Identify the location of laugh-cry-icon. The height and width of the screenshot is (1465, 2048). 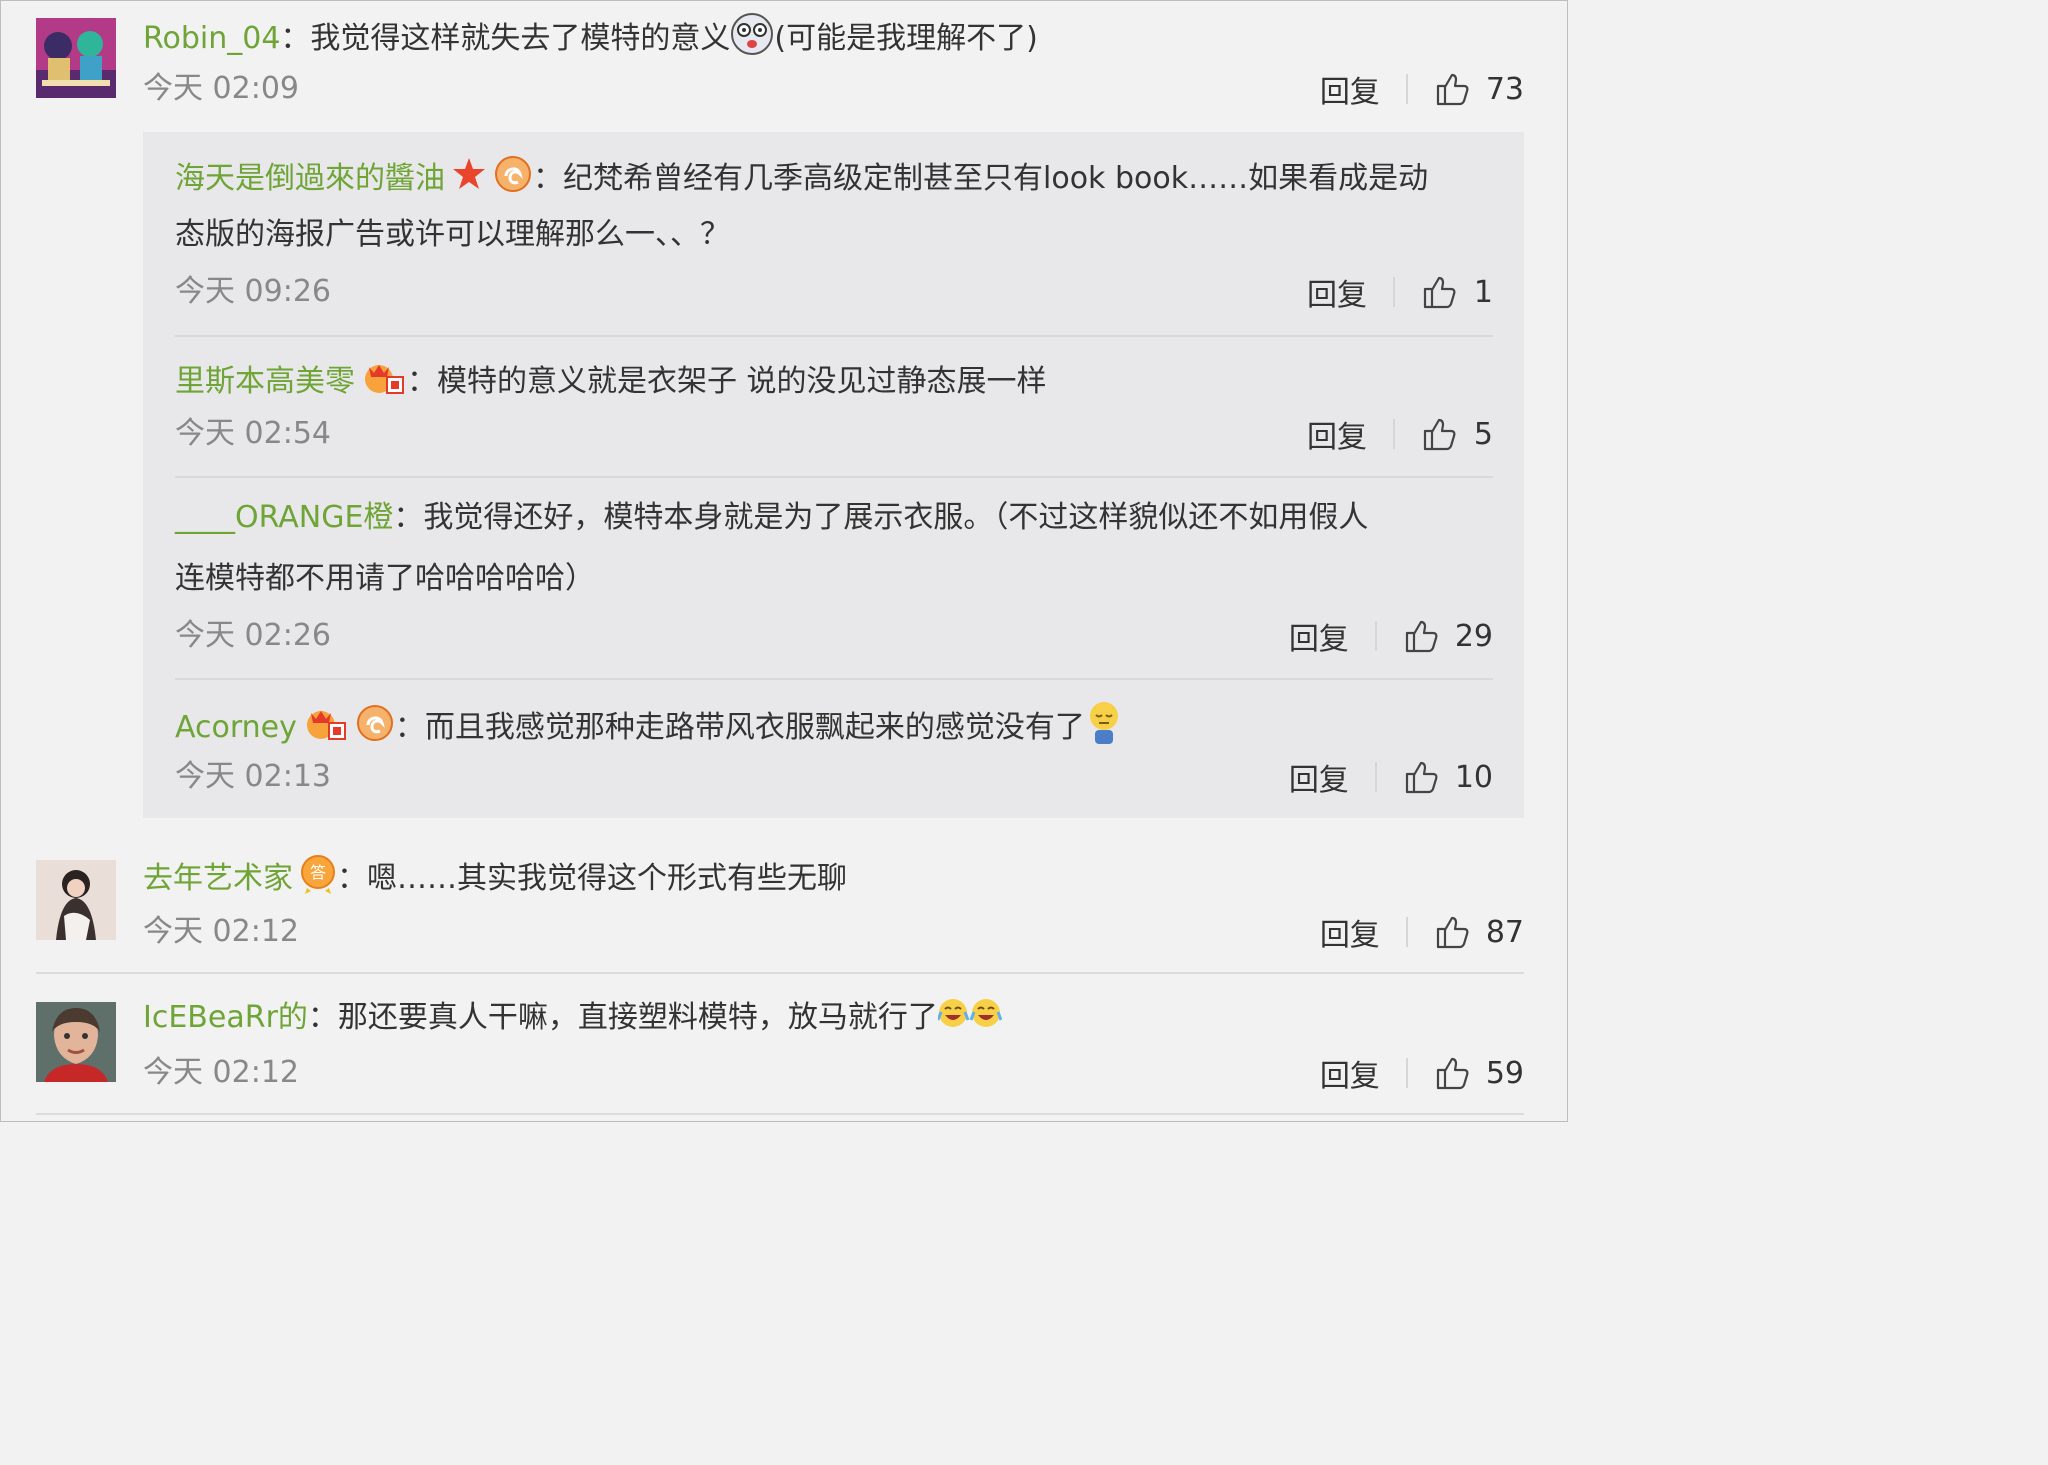
(969, 1018).